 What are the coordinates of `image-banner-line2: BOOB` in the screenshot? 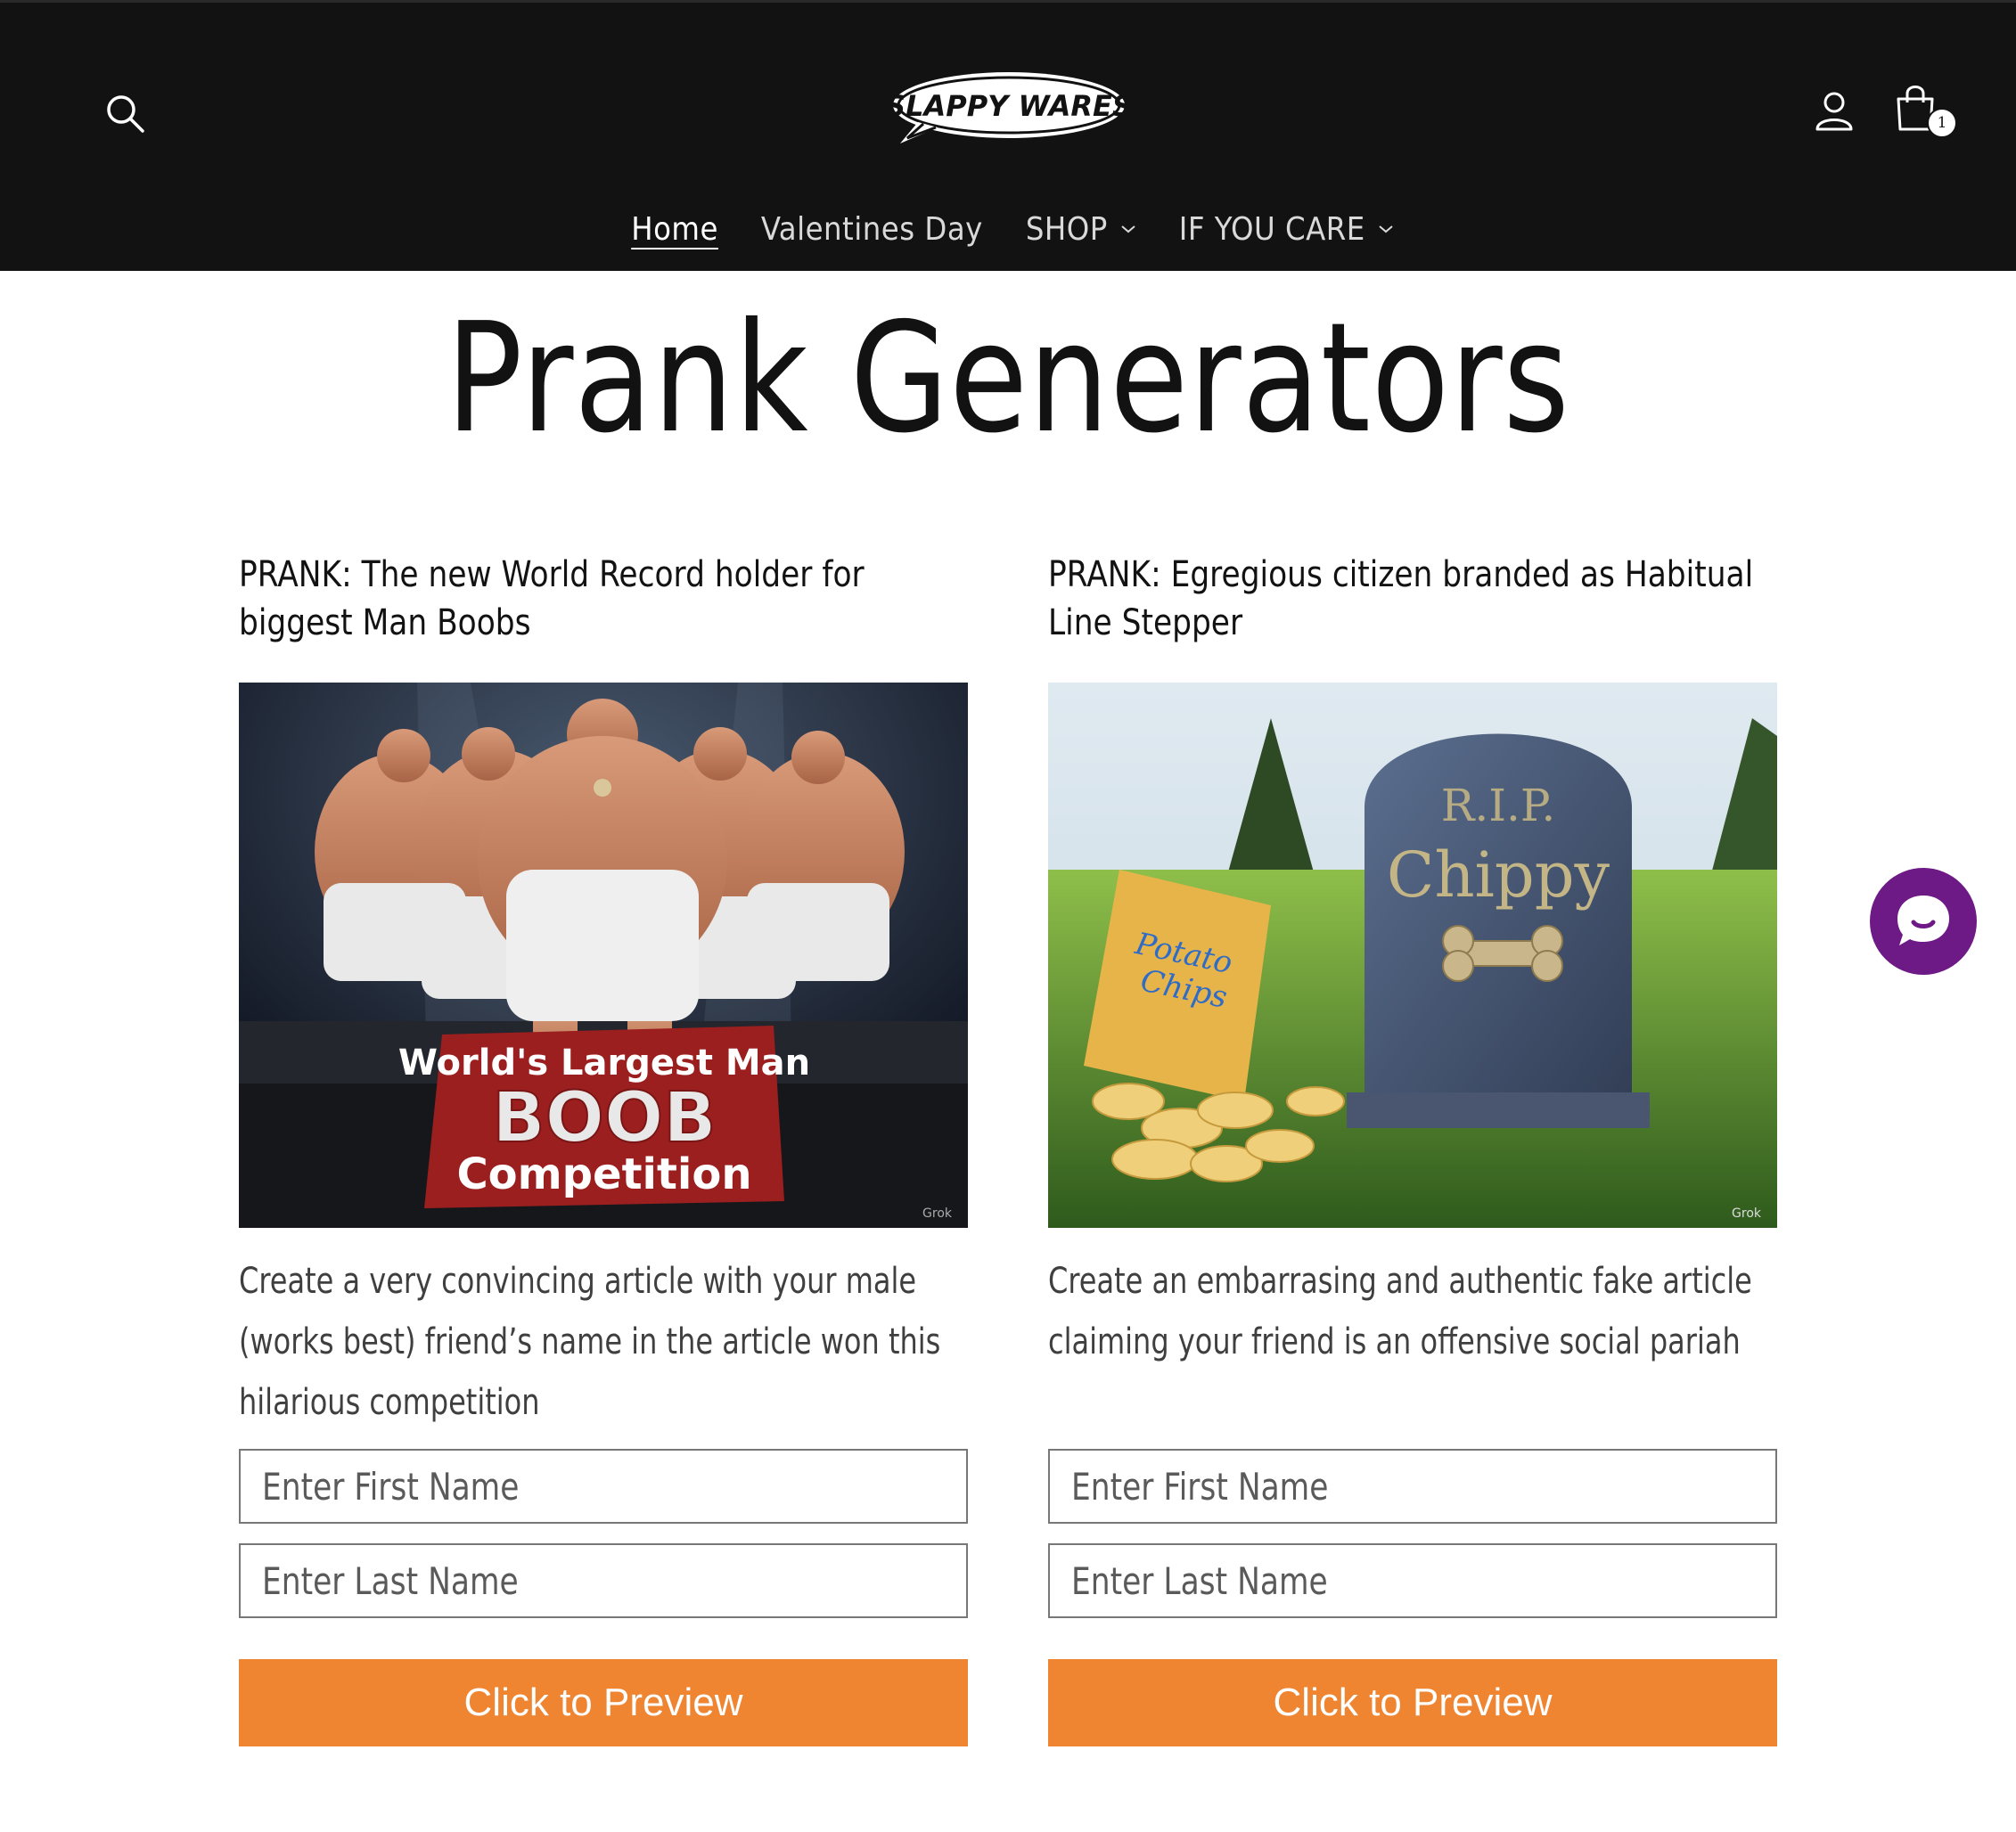 It's located at (604, 1118).